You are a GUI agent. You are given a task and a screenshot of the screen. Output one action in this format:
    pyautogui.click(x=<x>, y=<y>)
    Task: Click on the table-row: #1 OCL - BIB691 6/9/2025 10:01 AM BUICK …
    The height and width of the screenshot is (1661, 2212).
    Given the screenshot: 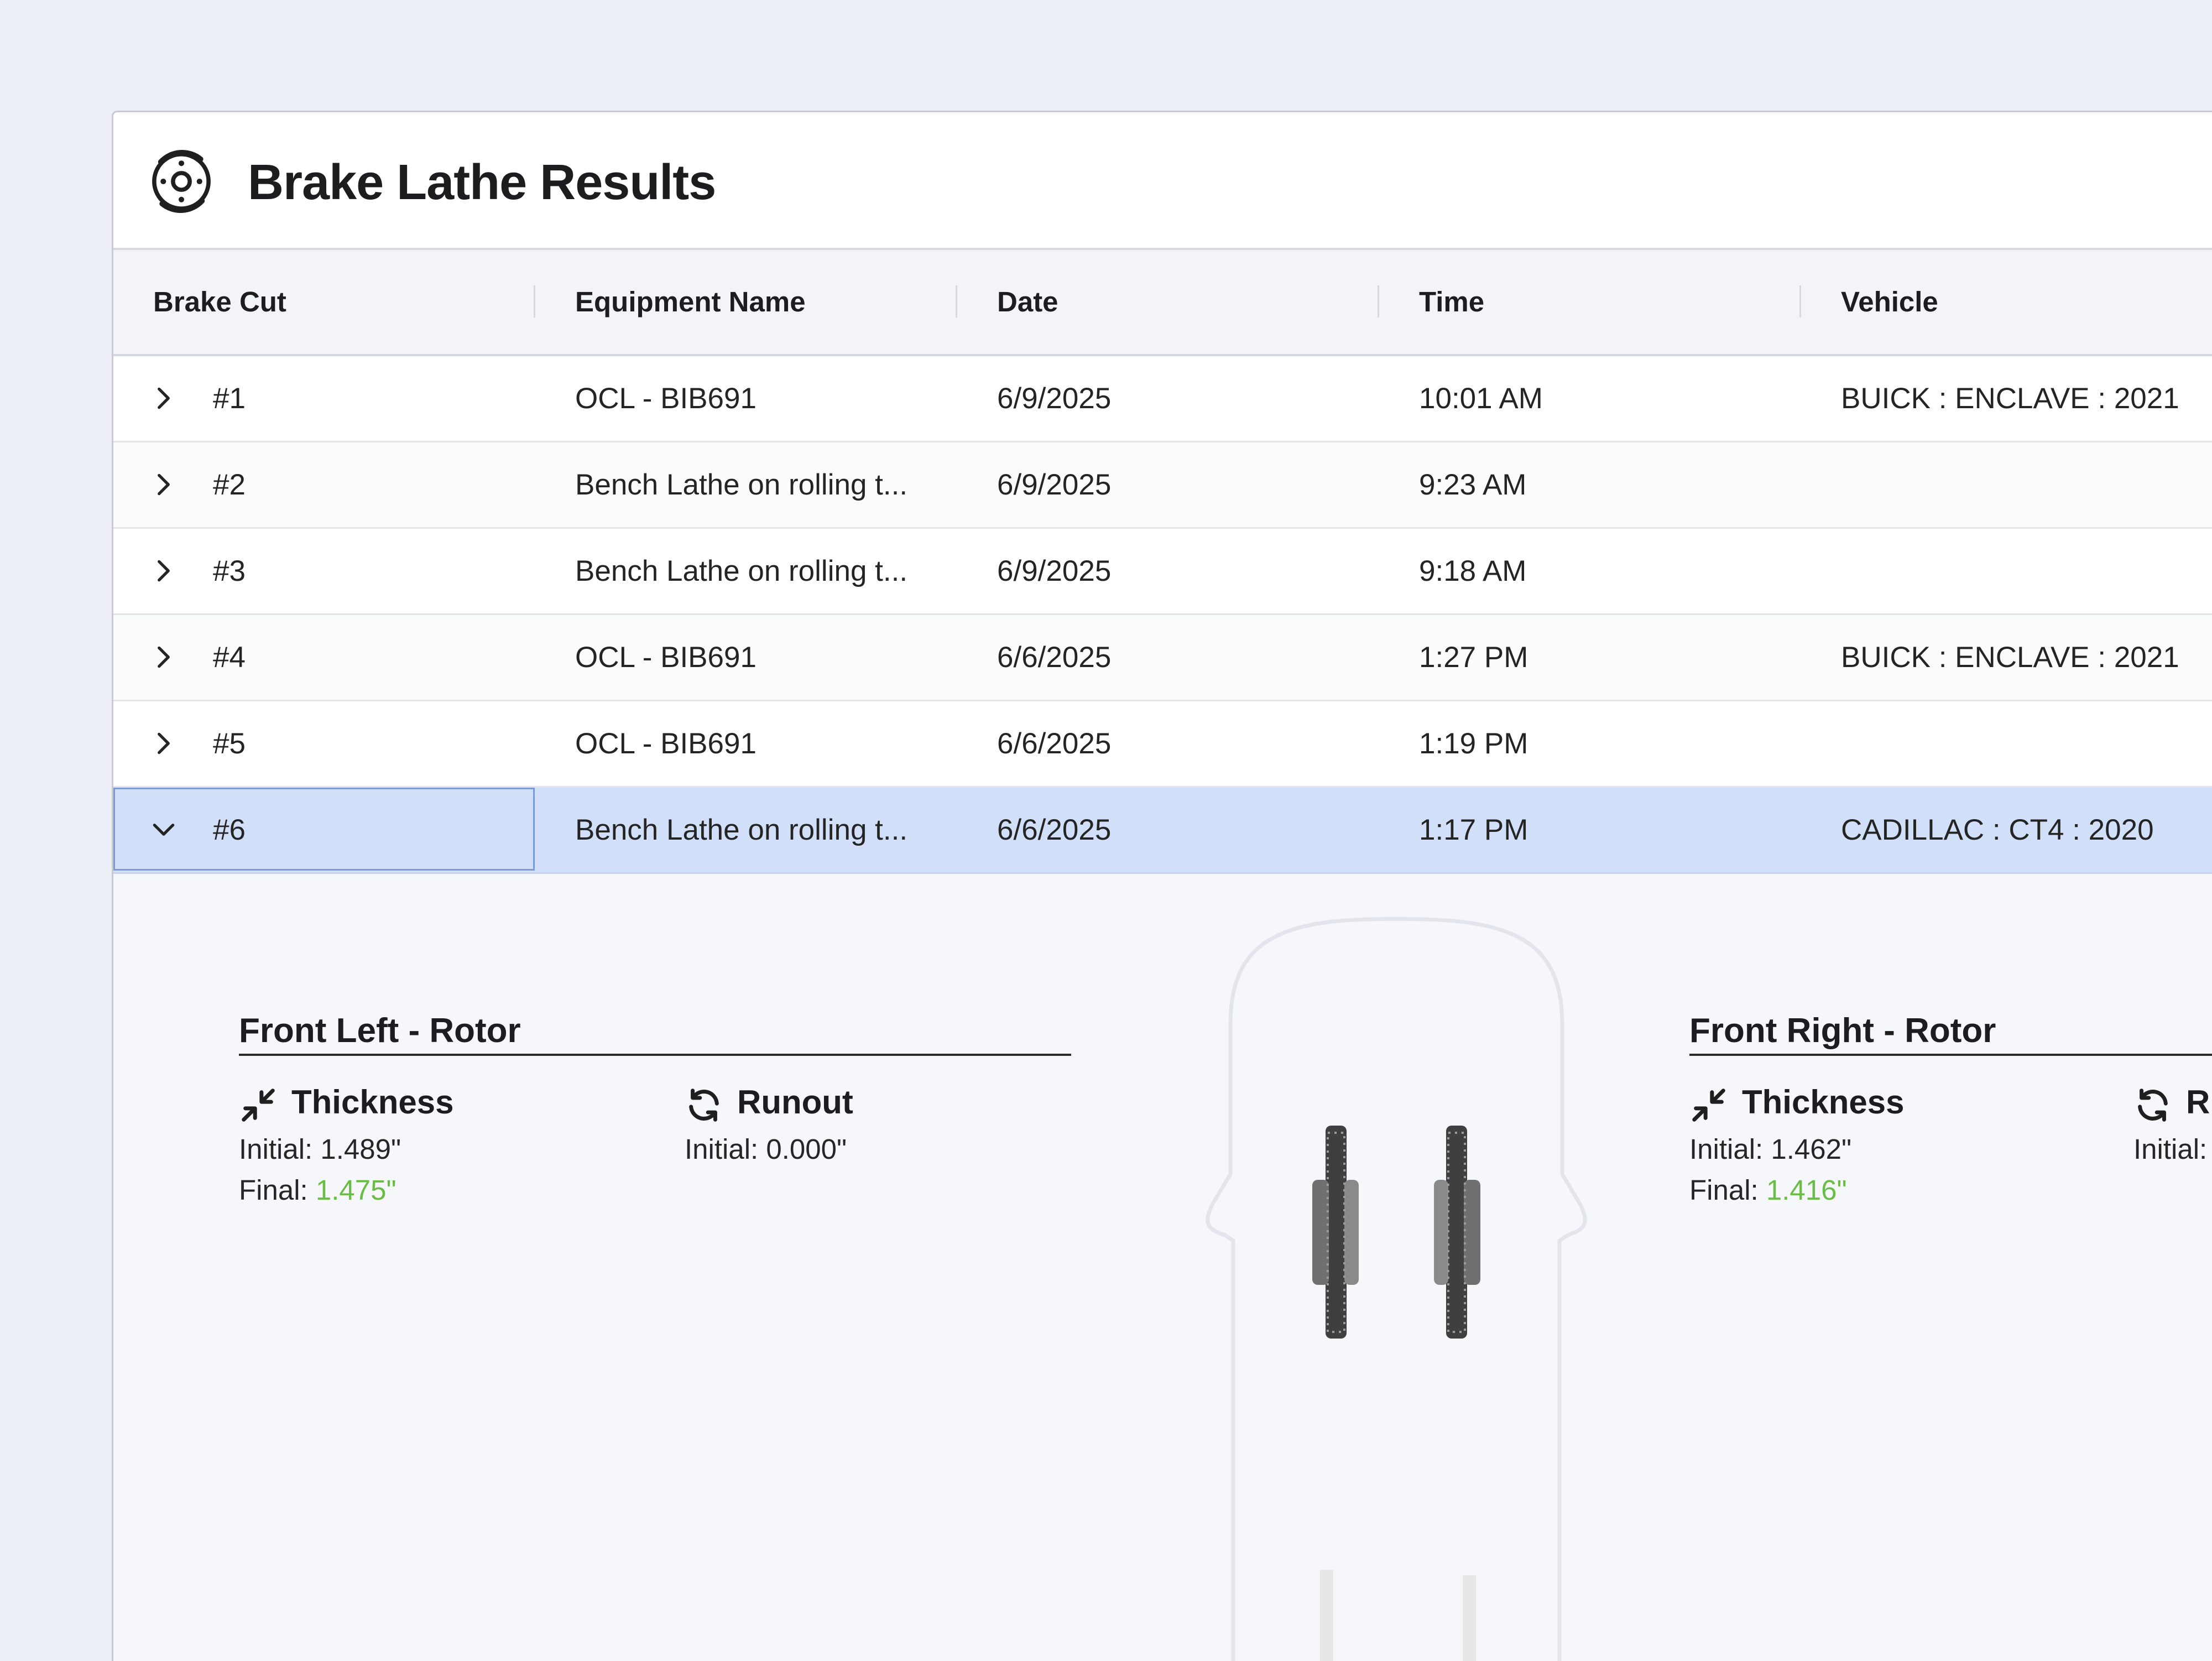 What is the action you would take?
    pyautogui.click(x=1163, y=399)
    